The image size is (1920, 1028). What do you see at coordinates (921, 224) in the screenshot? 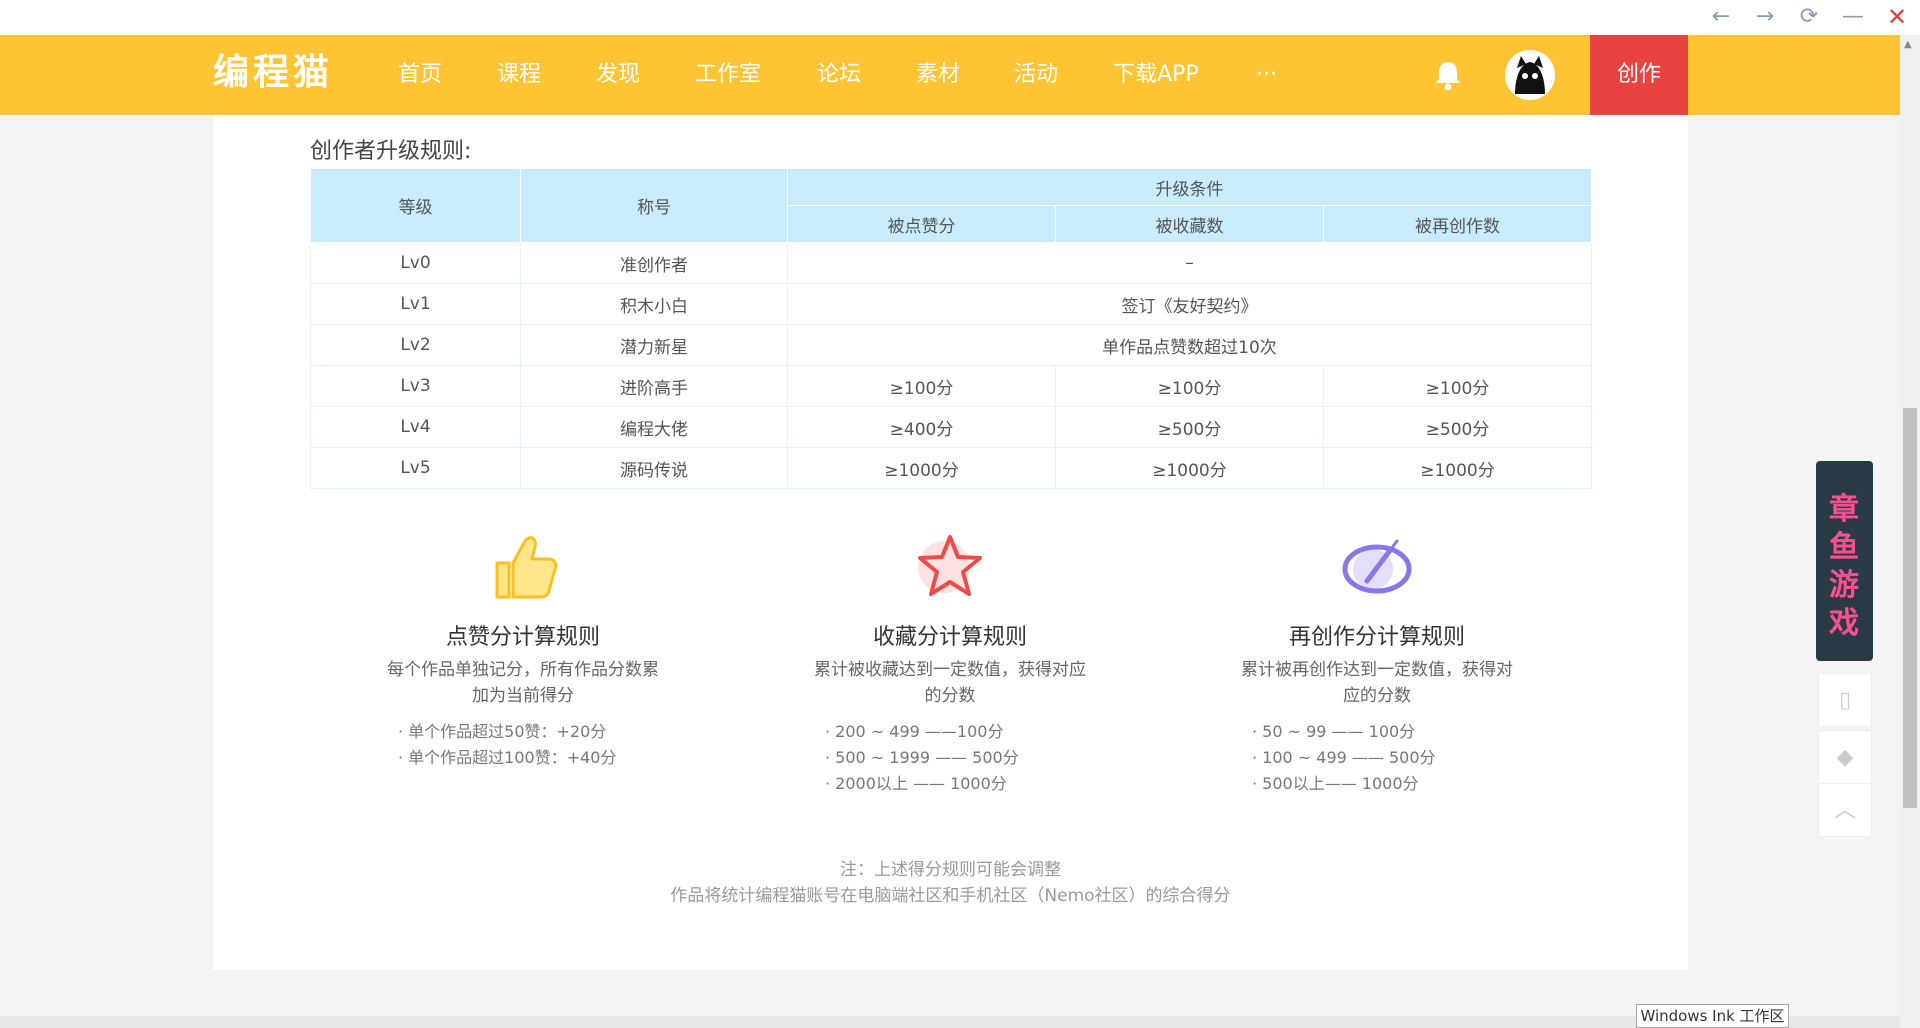
I see `header-likes: 被点赞分` at bounding box center [921, 224].